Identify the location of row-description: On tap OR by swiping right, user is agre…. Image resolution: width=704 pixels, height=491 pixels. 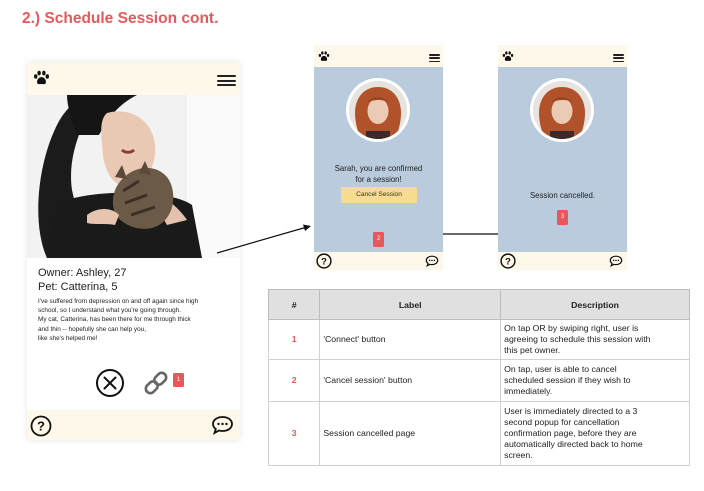
(595, 339).